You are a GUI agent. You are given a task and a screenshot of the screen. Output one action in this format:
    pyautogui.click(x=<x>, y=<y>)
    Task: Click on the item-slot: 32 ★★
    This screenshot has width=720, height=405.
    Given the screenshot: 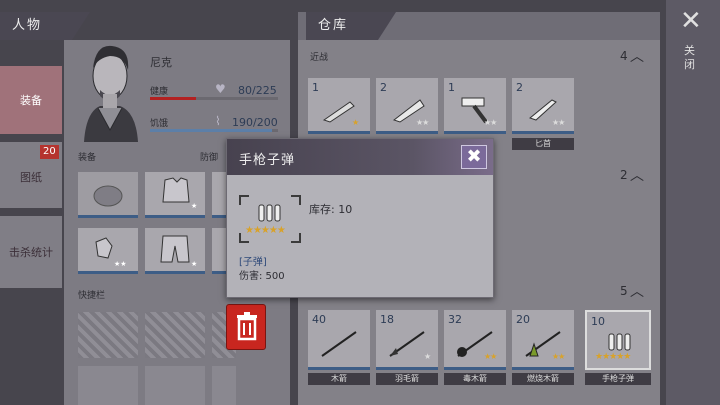 What is the action you would take?
    pyautogui.click(x=475, y=340)
    